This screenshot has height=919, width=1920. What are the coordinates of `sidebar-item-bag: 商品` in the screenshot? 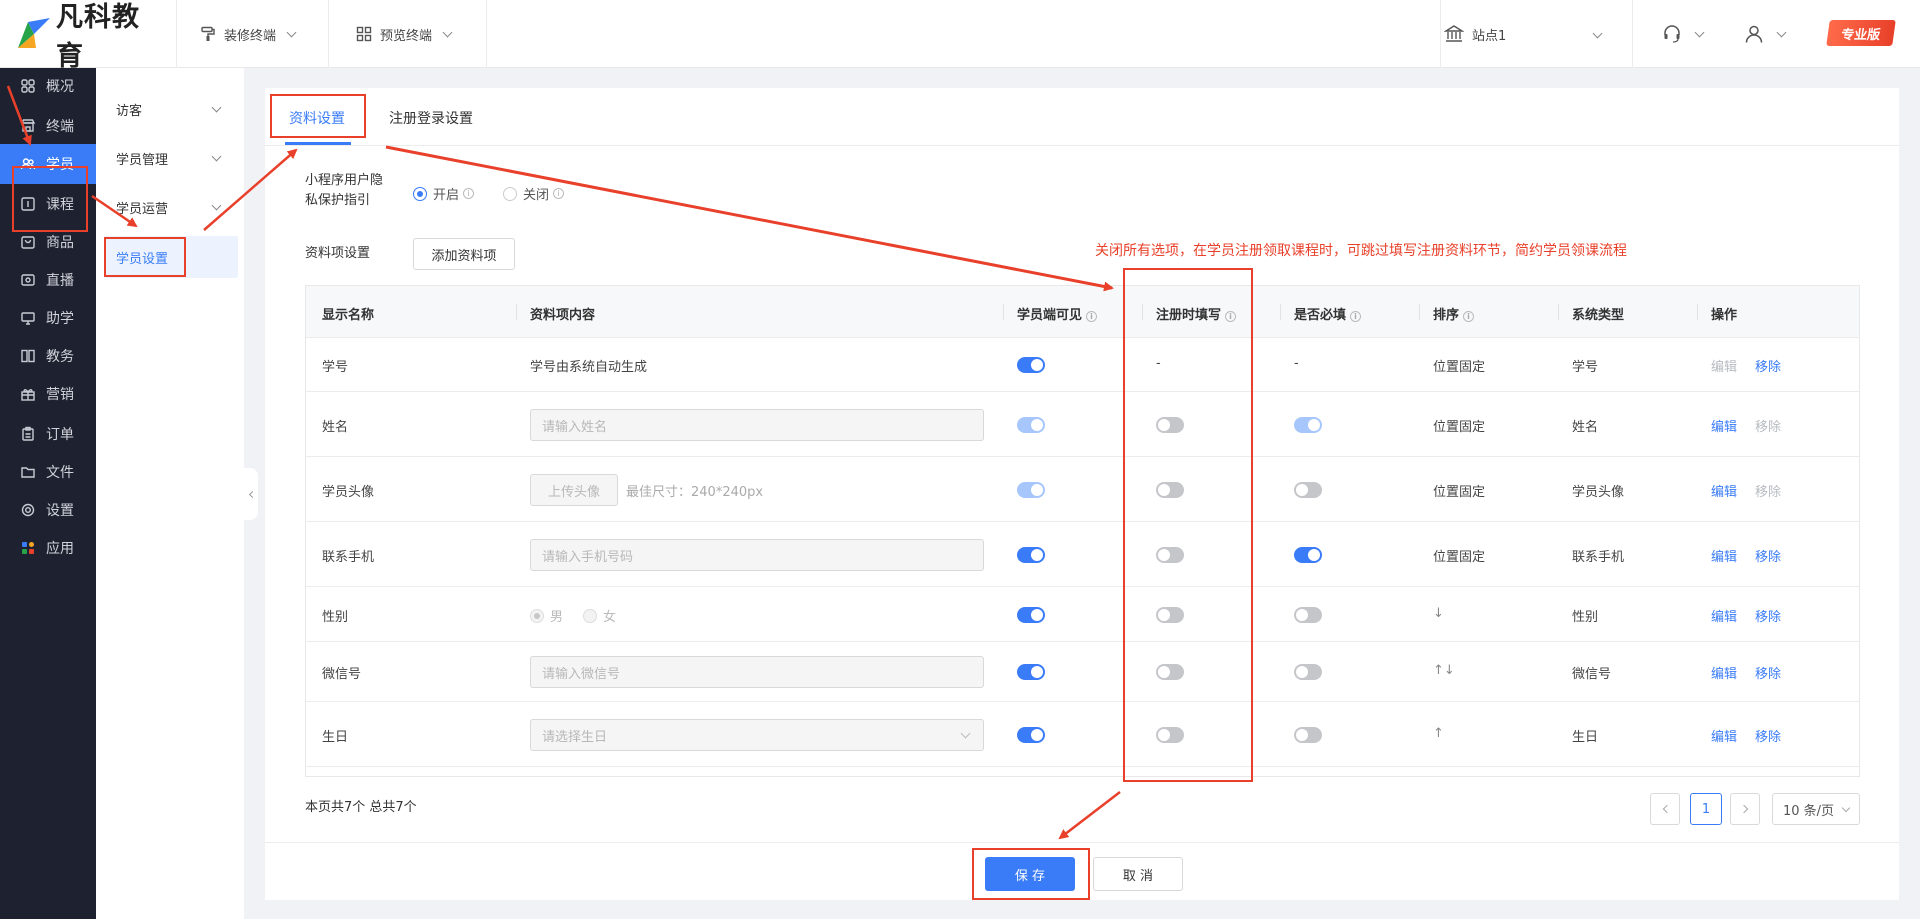 It's located at (48, 242).